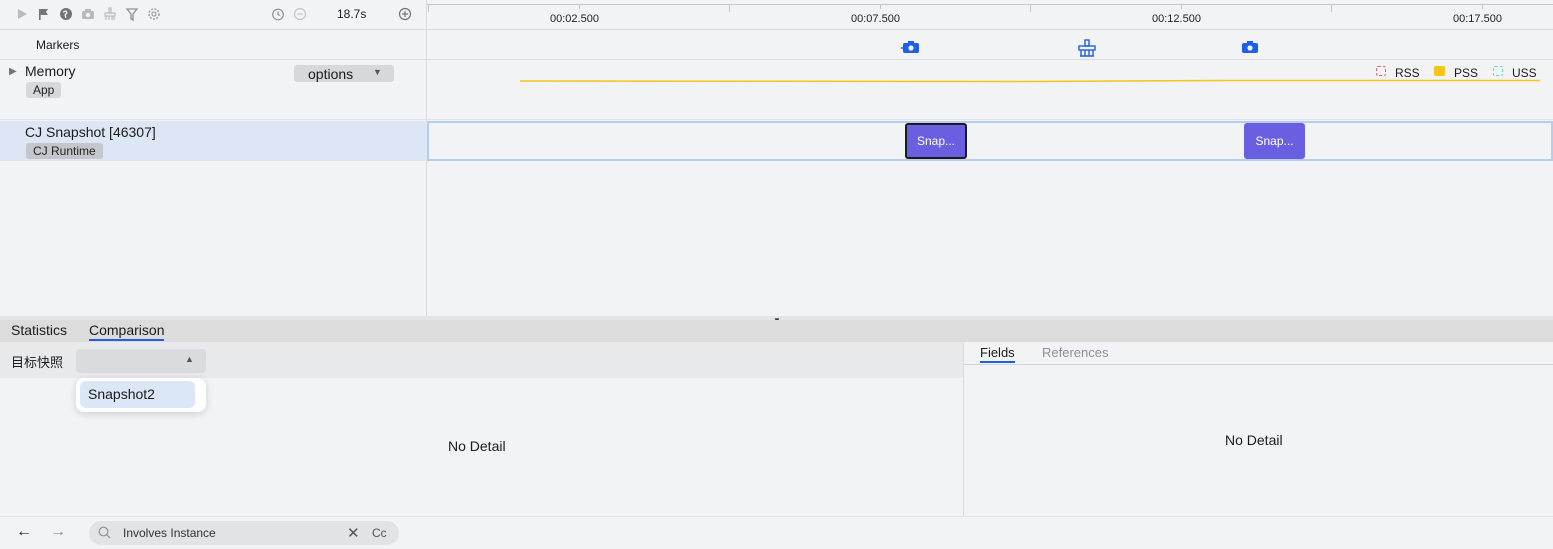  I want to click on forward-arrow-icon: →, so click(58, 532).